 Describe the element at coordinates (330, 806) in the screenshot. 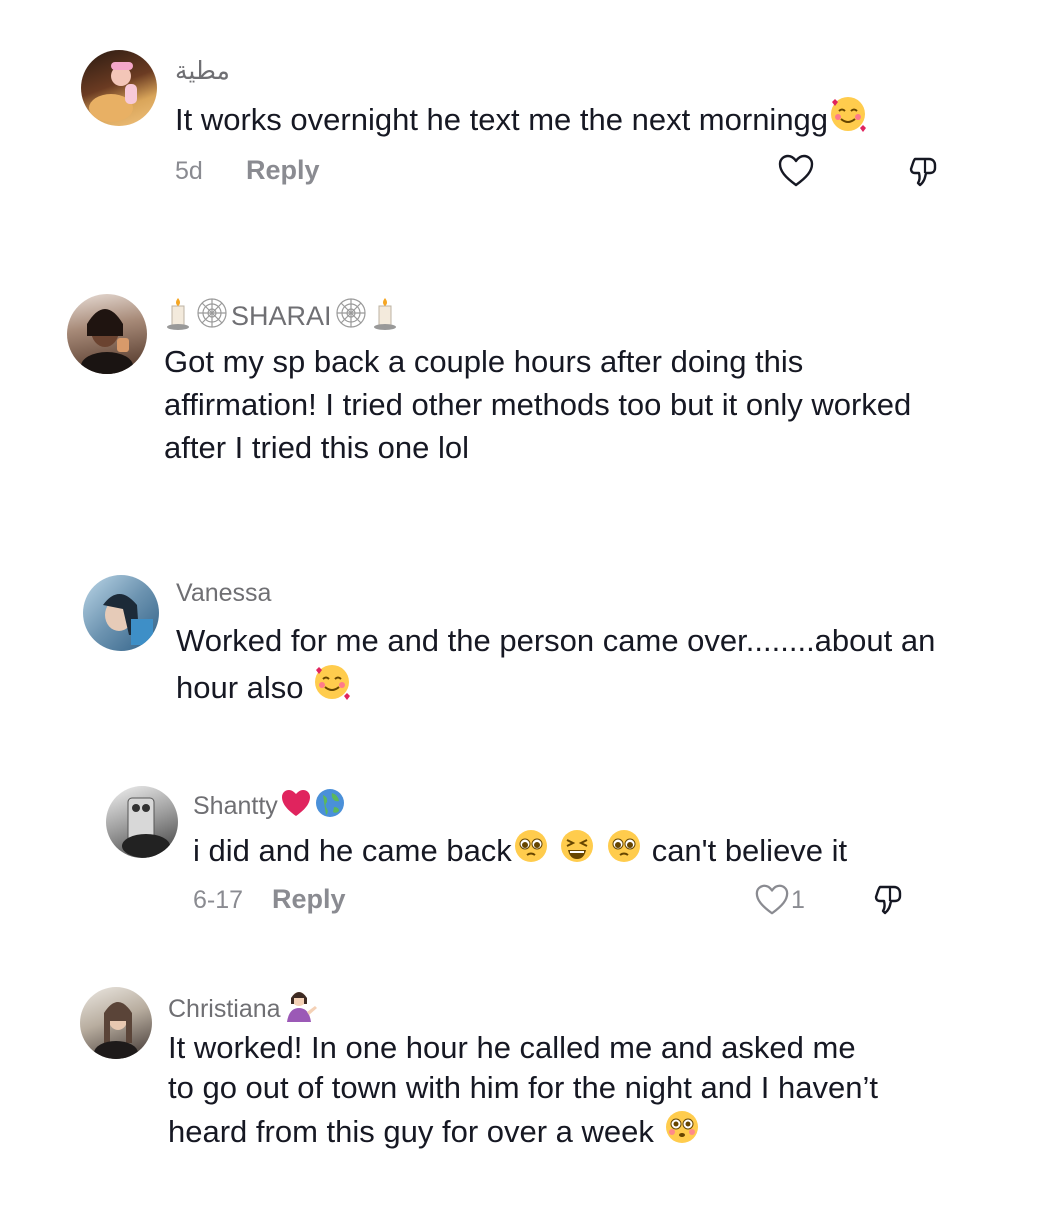

I see `globe-emoji` at that location.